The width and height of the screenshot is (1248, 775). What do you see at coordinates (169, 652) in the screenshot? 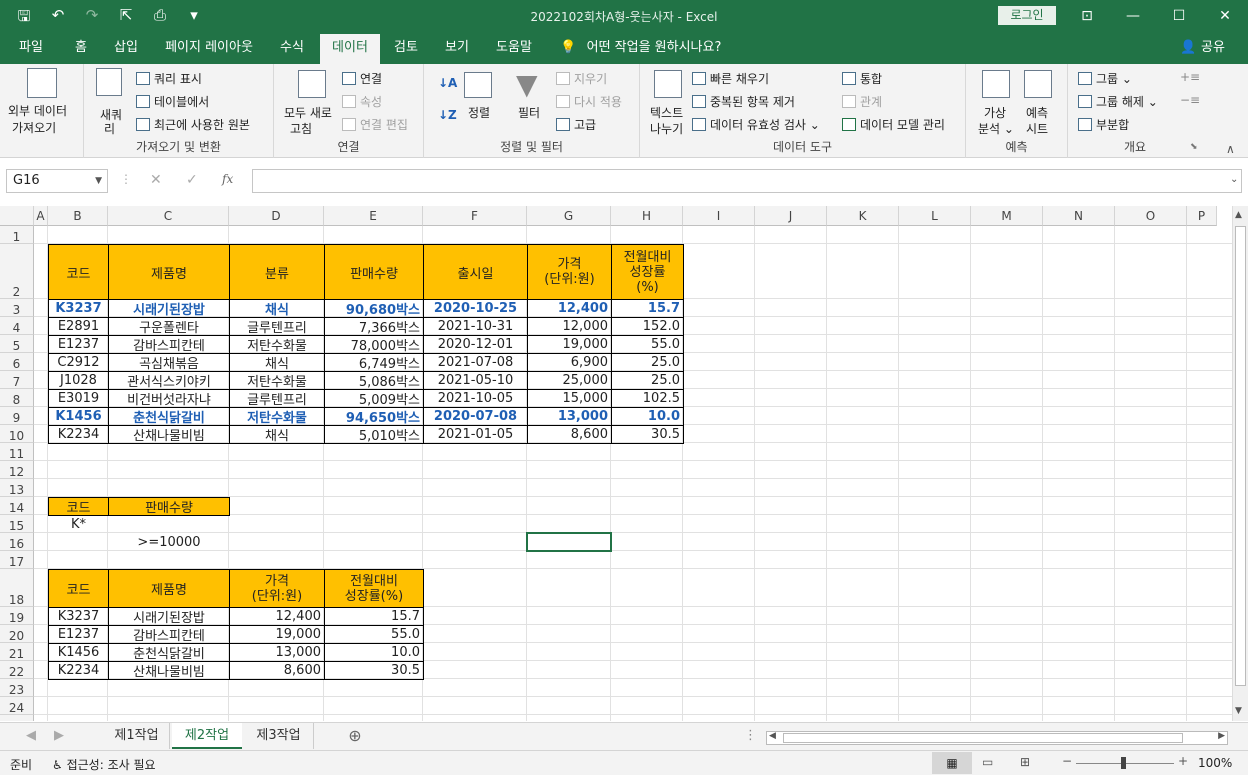
I see `result-cell: 춘천식닭갈비` at bounding box center [169, 652].